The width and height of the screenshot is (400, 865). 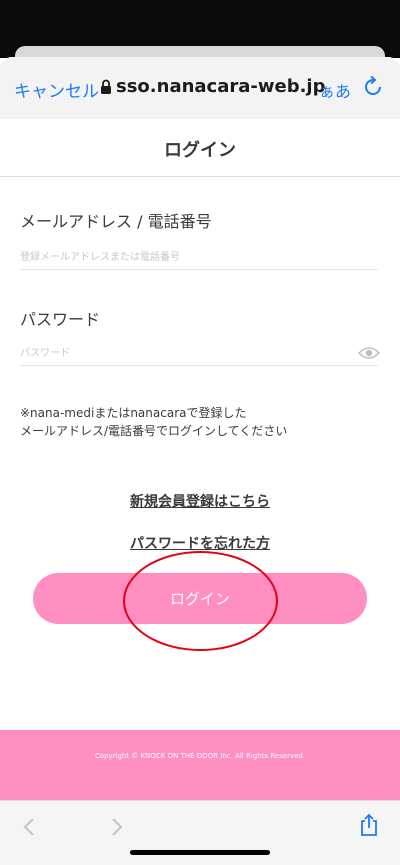 I want to click on forgot-password-link: パスワードを忘れた方, so click(x=200, y=543).